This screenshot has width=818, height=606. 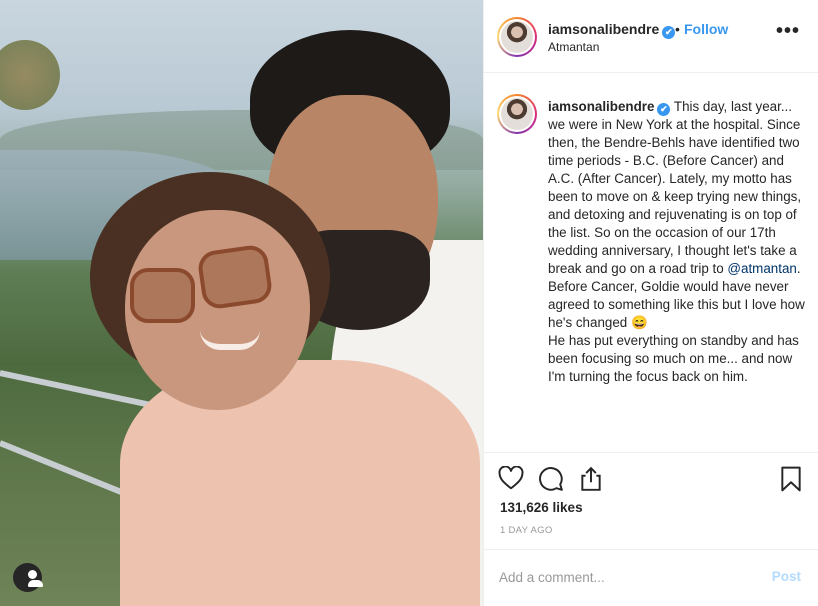 What do you see at coordinates (612, 30) in the screenshot?
I see `author-username: iamsonalibendre ✔` at bounding box center [612, 30].